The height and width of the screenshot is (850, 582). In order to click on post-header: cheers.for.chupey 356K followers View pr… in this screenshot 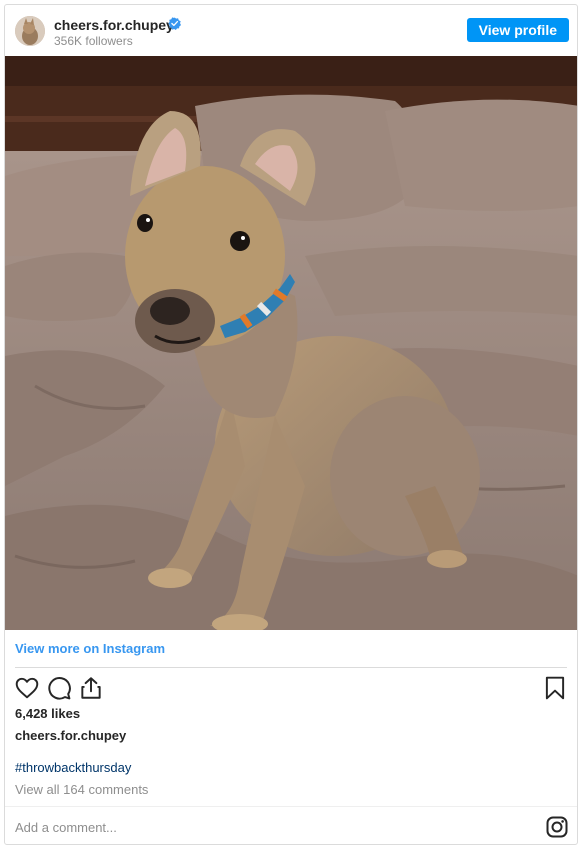, I will do `click(291, 31)`.